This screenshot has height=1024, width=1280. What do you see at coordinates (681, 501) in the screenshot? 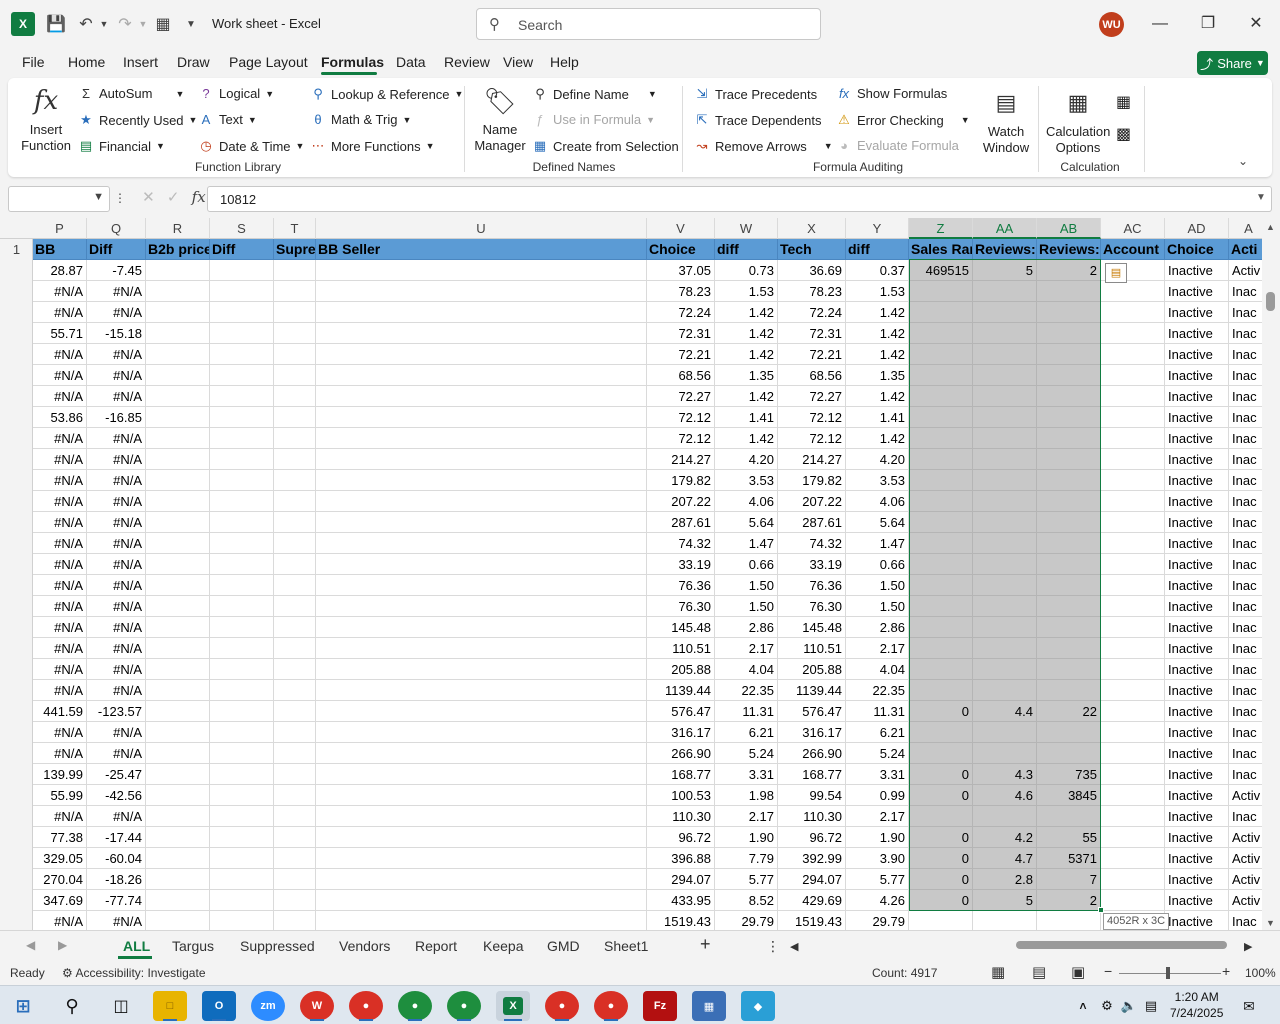
I see `grid-cell: 207.22` at bounding box center [681, 501].